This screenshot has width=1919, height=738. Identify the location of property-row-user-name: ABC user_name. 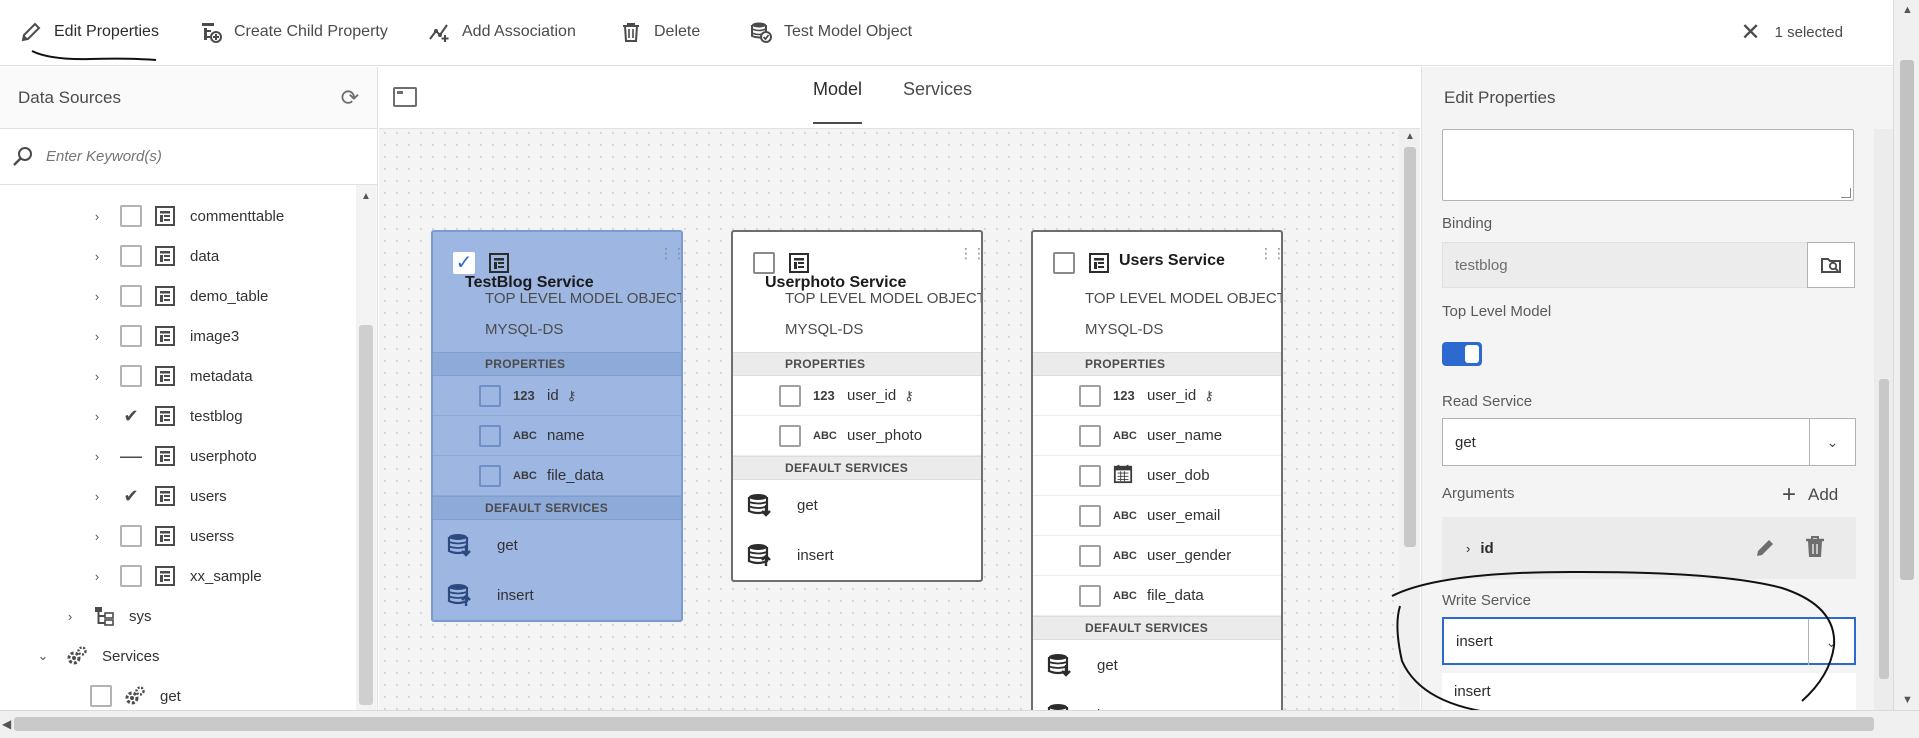
(1157, 436).